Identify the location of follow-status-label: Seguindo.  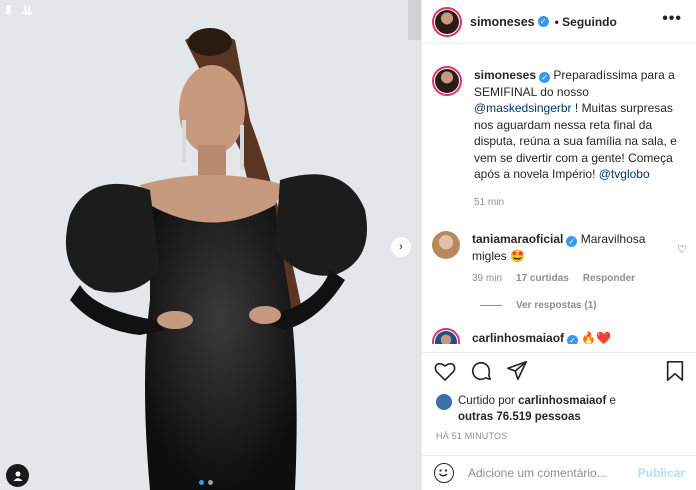
(589, 21).